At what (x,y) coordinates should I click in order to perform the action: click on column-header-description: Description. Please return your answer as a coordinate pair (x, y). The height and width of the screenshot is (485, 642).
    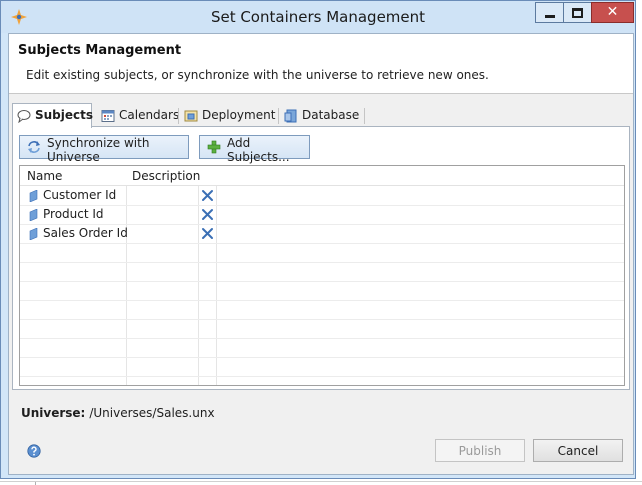
    Looking at the image, I should click on (166, 176).